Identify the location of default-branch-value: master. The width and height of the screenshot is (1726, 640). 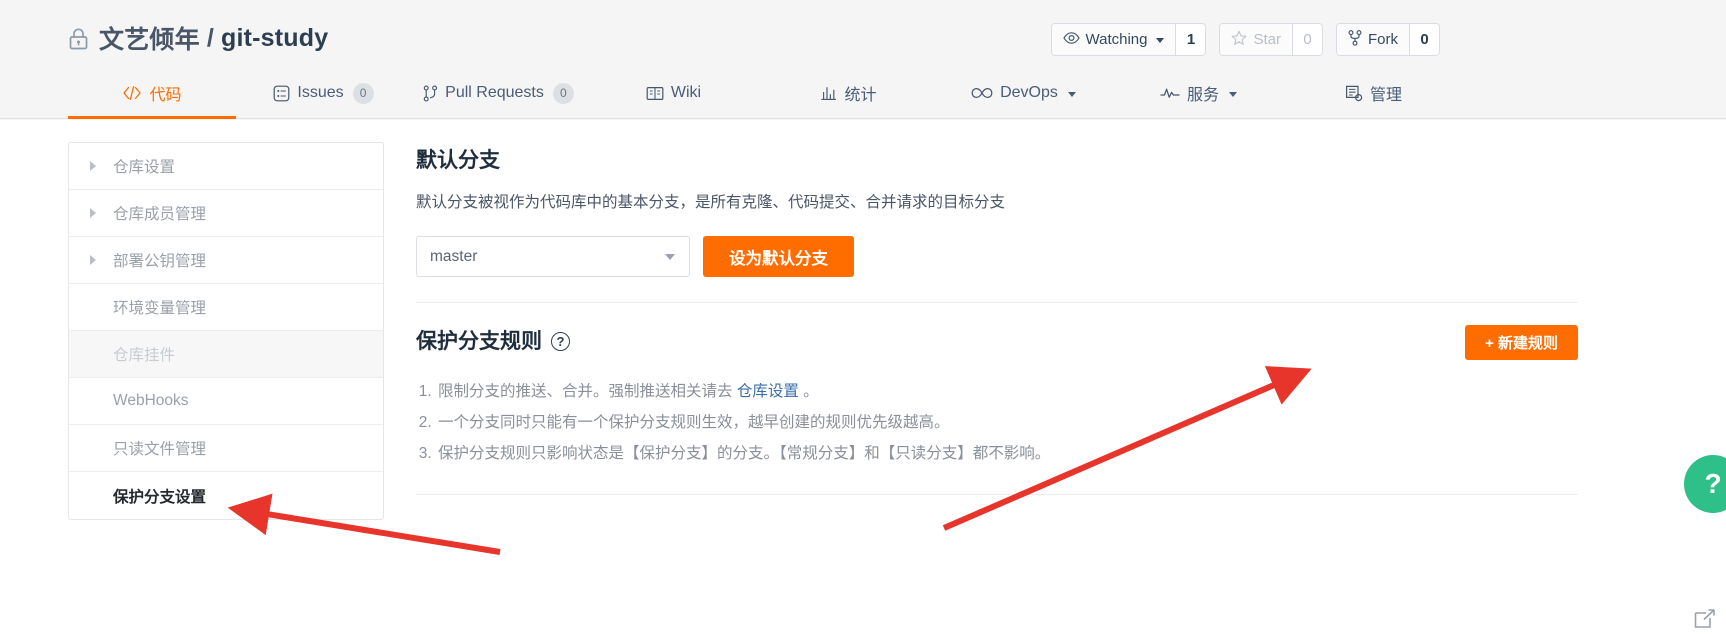
(454, 256).